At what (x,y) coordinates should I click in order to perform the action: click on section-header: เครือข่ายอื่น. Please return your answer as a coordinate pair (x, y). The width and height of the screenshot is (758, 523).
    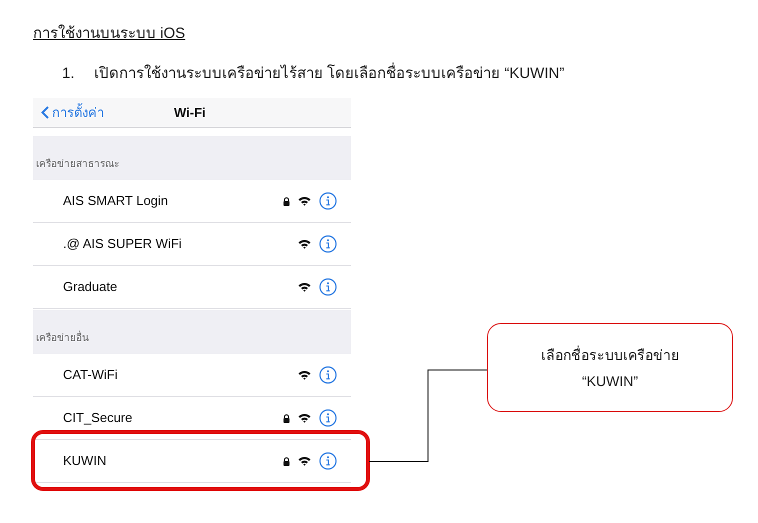
    Looking at the image, I should click on (192, 332).